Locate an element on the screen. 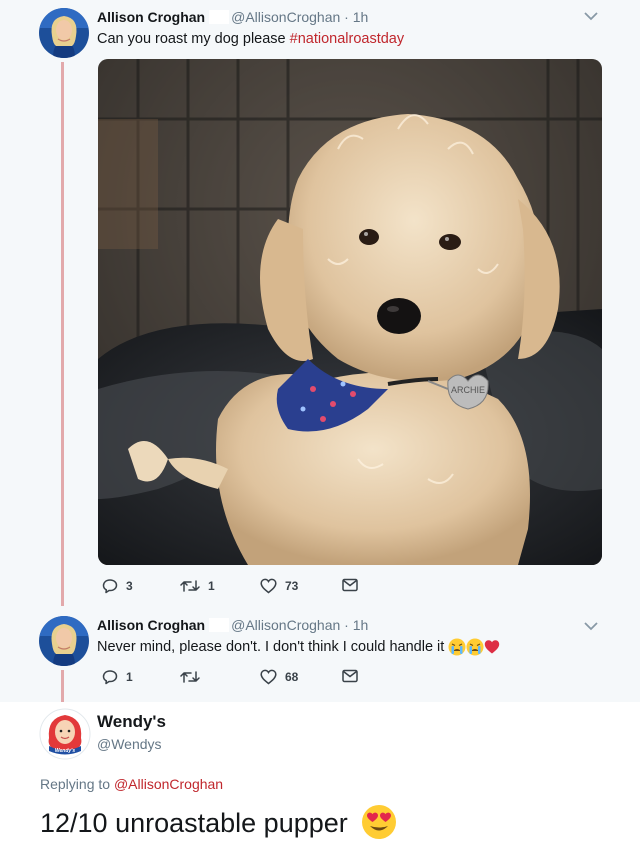 This screenshot has width=640, height=848. retweet-button: 1 is located at coordinates (197, 586).